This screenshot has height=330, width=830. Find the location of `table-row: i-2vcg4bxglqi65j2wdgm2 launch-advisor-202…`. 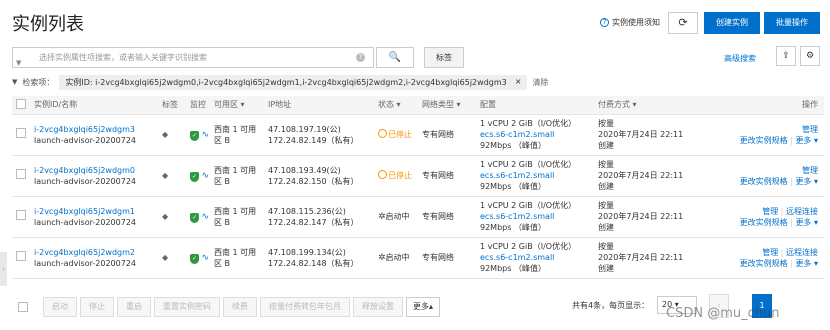

table-row: i-2vcg4bxglqi65j2wdgm2 launch-advisor-202… is located at coordinates (418, 258).